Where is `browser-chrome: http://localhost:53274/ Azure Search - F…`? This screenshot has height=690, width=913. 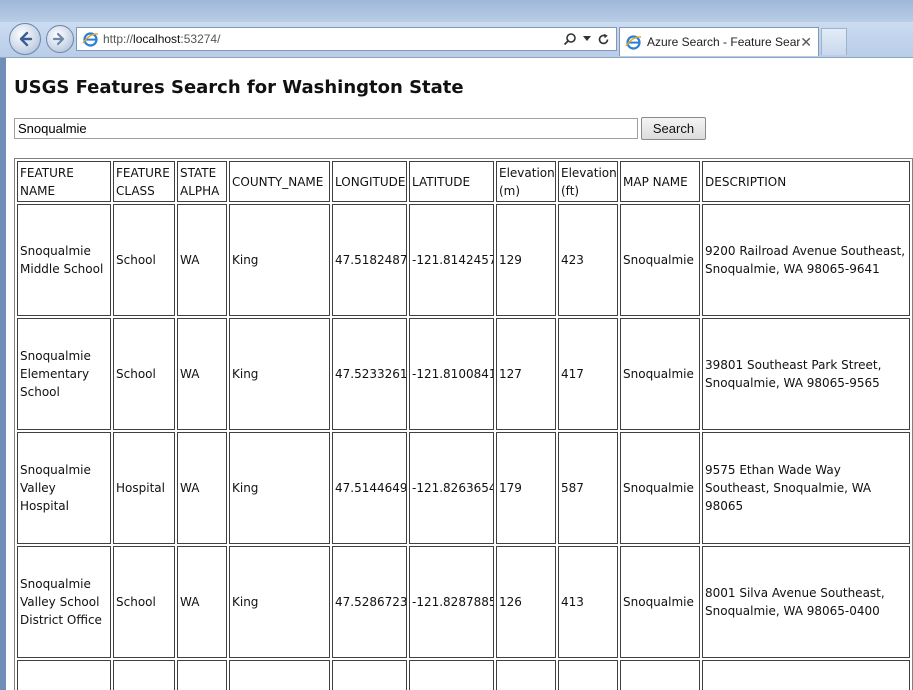
browser-chrome: http://localhost:53274/ Azure Search - F… is located at coordinates (456, 29).